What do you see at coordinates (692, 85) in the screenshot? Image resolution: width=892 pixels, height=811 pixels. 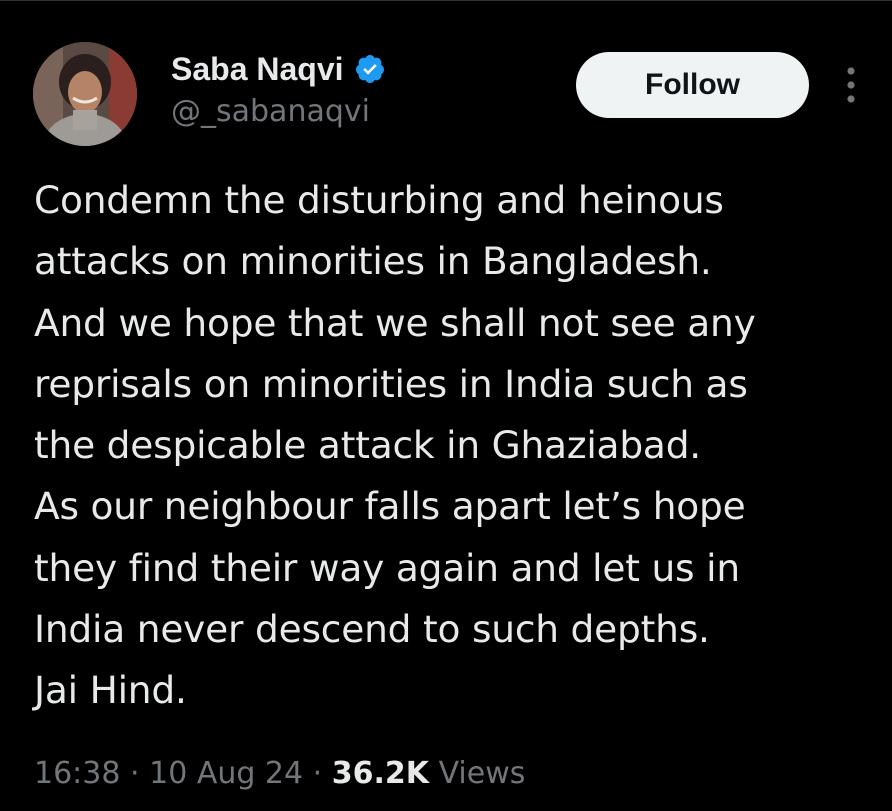 I see `follow-button: Follow` at bounding box center [692, 85].